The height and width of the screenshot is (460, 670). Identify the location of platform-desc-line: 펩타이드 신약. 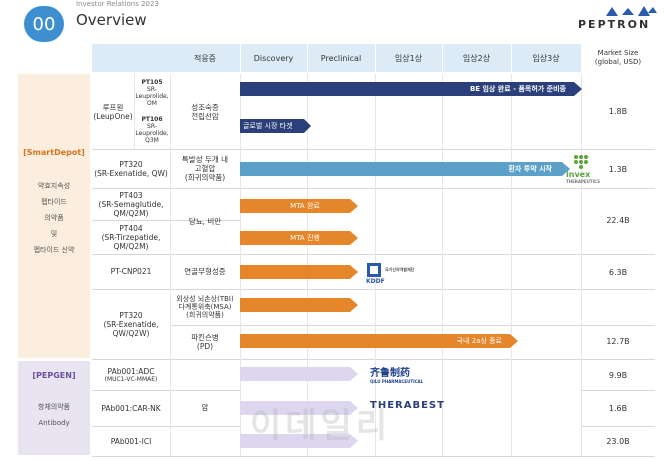
(54, 250).